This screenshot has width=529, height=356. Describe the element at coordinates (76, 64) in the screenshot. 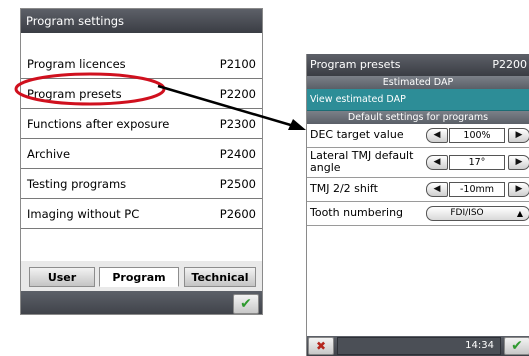

I see `menu-item-label: Program licences` at that location.